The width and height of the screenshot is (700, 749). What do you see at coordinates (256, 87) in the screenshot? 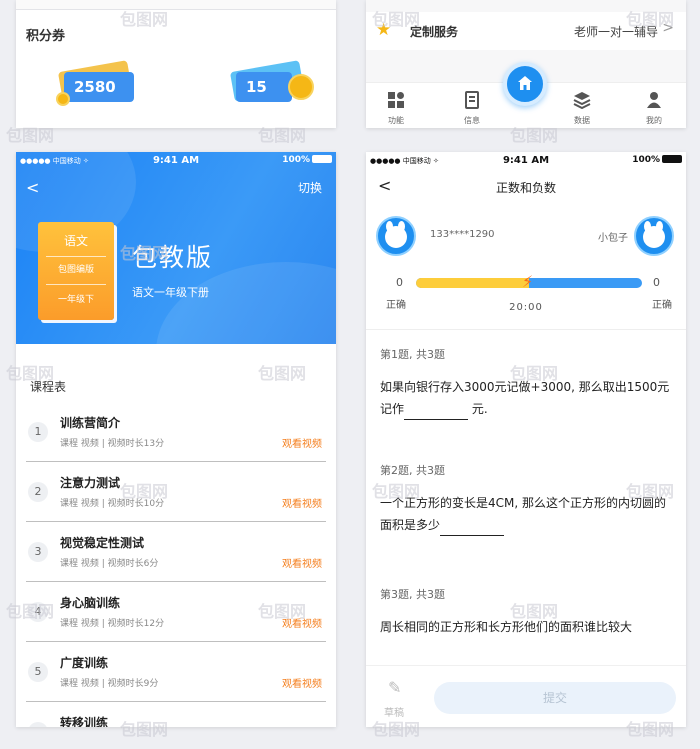
I see `coupon-value: 15` at bounding box center [256, 87].